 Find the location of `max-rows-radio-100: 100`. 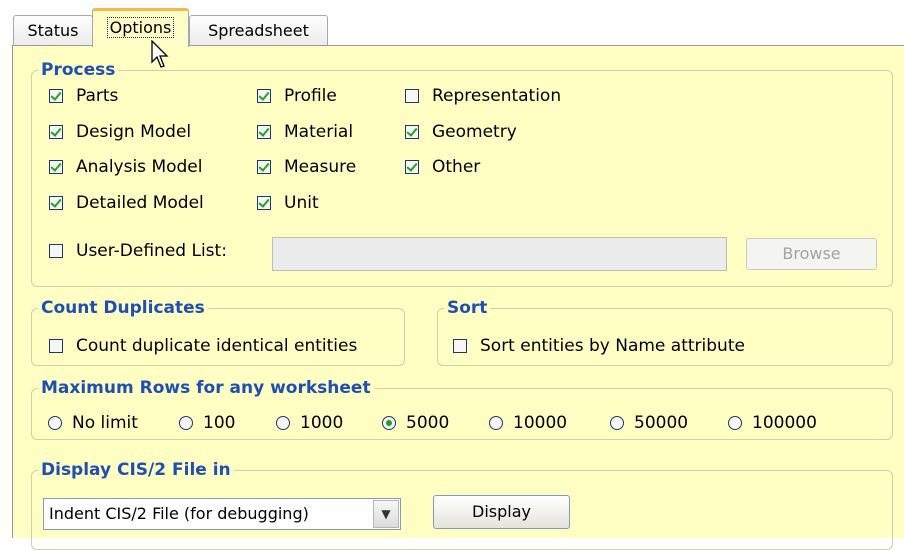

max-rows-radio-100: 100 is located at coordinates (207, 423).